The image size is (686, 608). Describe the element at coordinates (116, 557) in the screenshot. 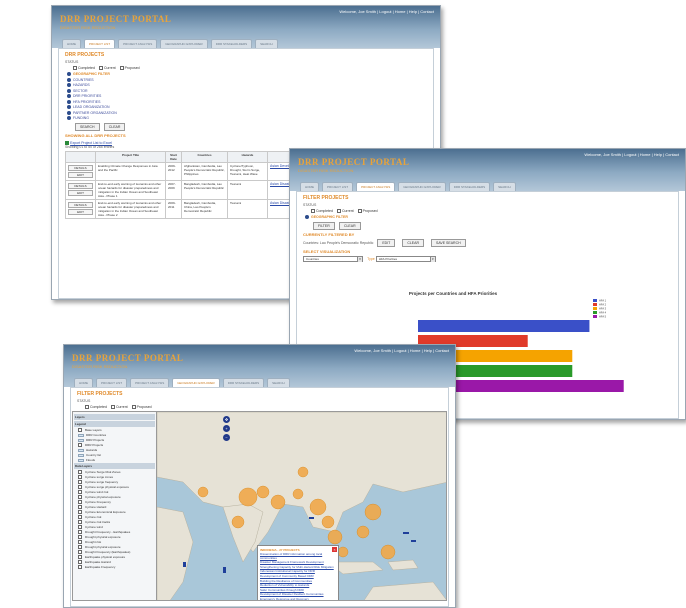

I see `data-layer-item: Earthquake physical exposure` at that location.